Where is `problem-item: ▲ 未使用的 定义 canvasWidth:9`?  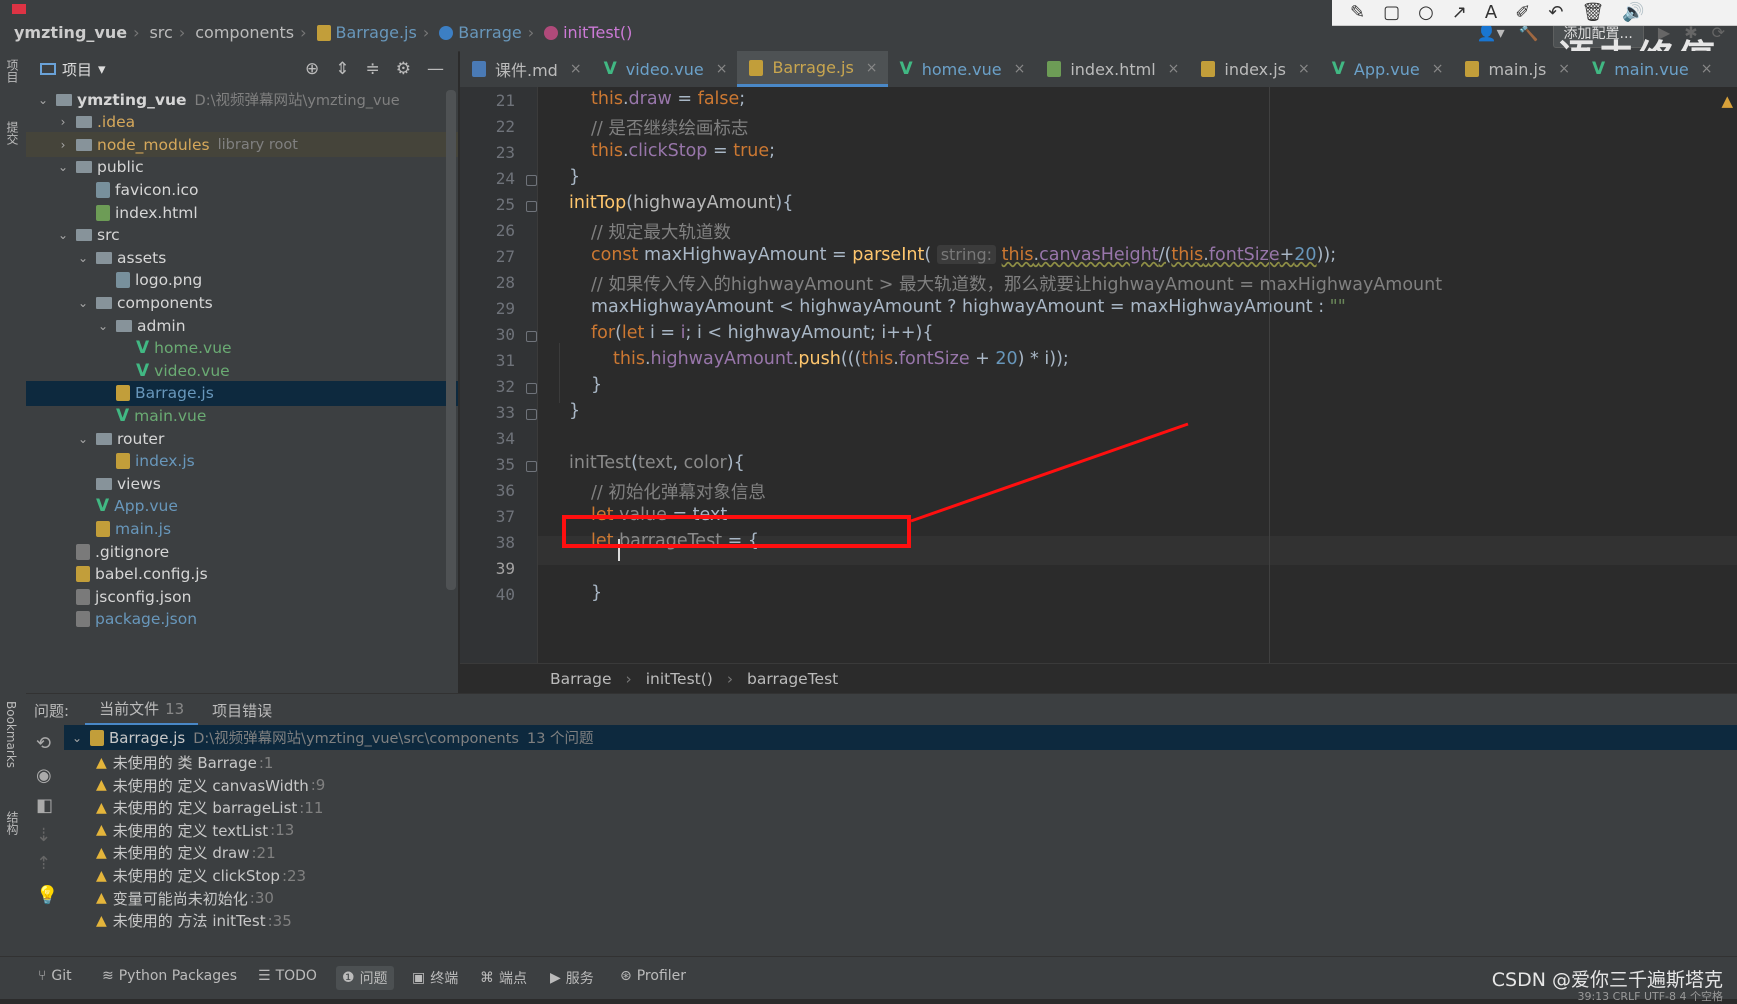
problem-item: ▲ 未使用的 定义 canvasWidth:9 is located at coordinates (900, 785).